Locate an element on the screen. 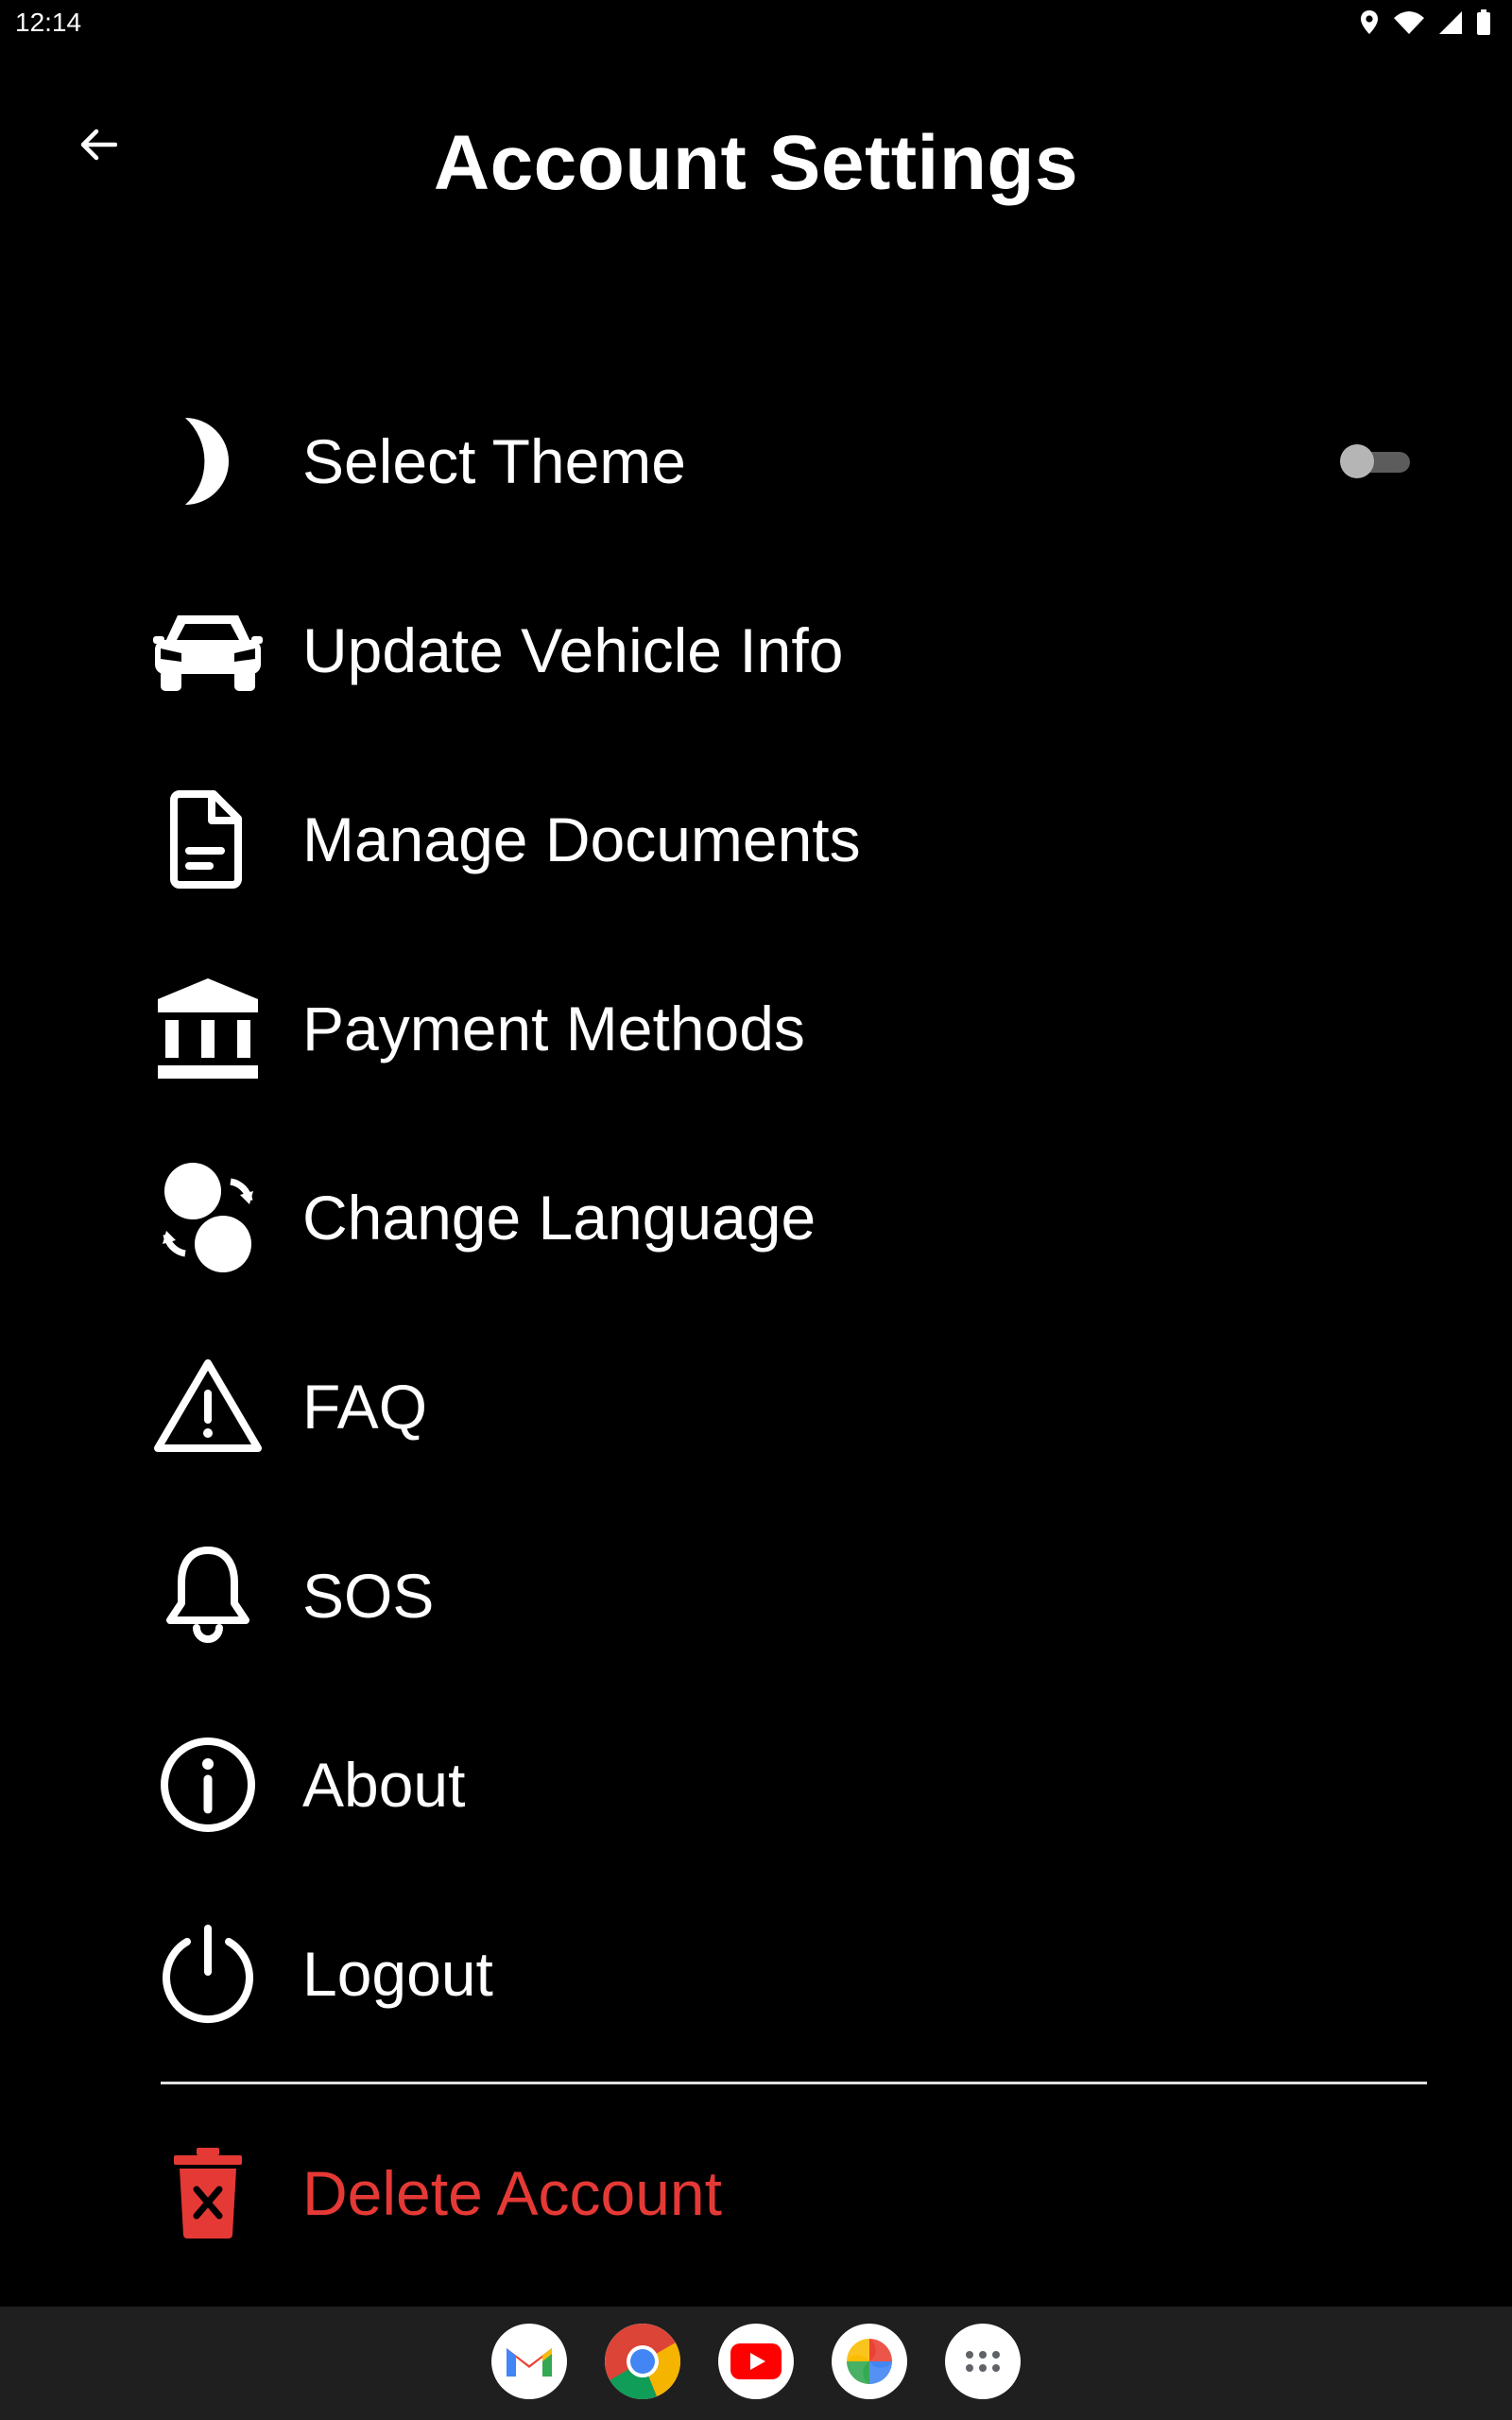 Image resolution: width=1512 pixels, height=2420 pixels. menu-item-select-theme: Select Theme is located at coordinates (793, 462).